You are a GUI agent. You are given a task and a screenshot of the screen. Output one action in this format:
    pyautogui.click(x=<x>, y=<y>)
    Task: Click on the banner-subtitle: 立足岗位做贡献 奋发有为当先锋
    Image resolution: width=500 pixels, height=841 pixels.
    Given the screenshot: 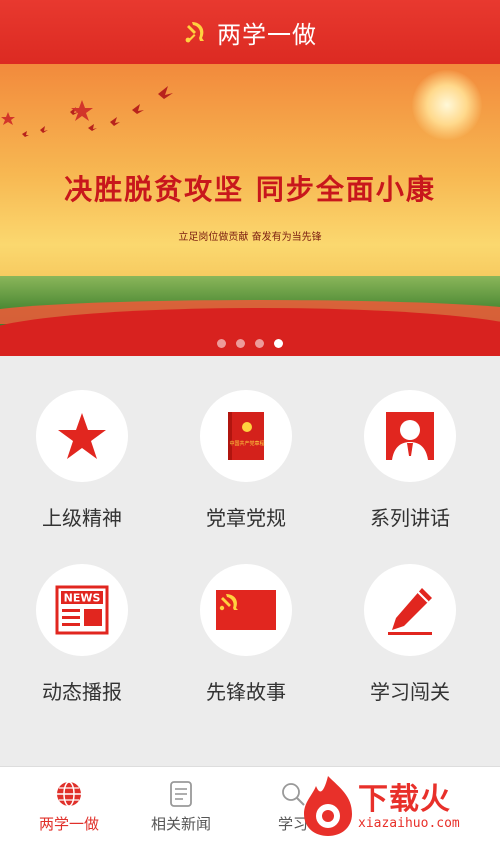 What is the action you would take?
    pyautogui.click(x=250, y=237)
    